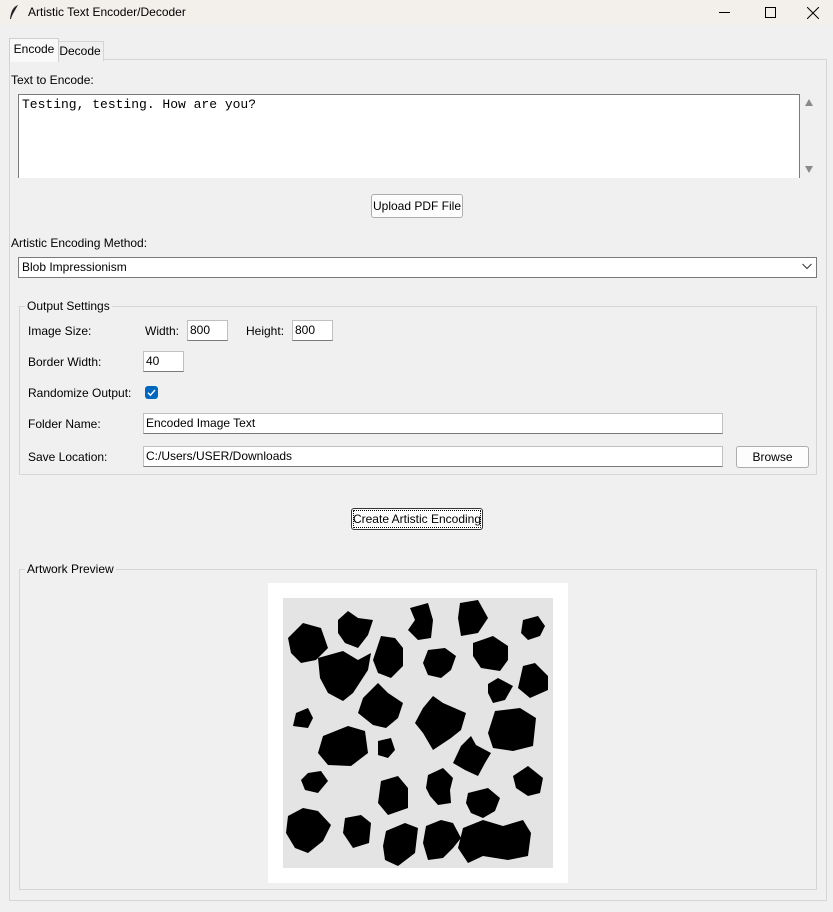  Describe the element at coordinates (433, 423) in the screenshot. I see `folder-name-input: Encoded Image Text` at that location.